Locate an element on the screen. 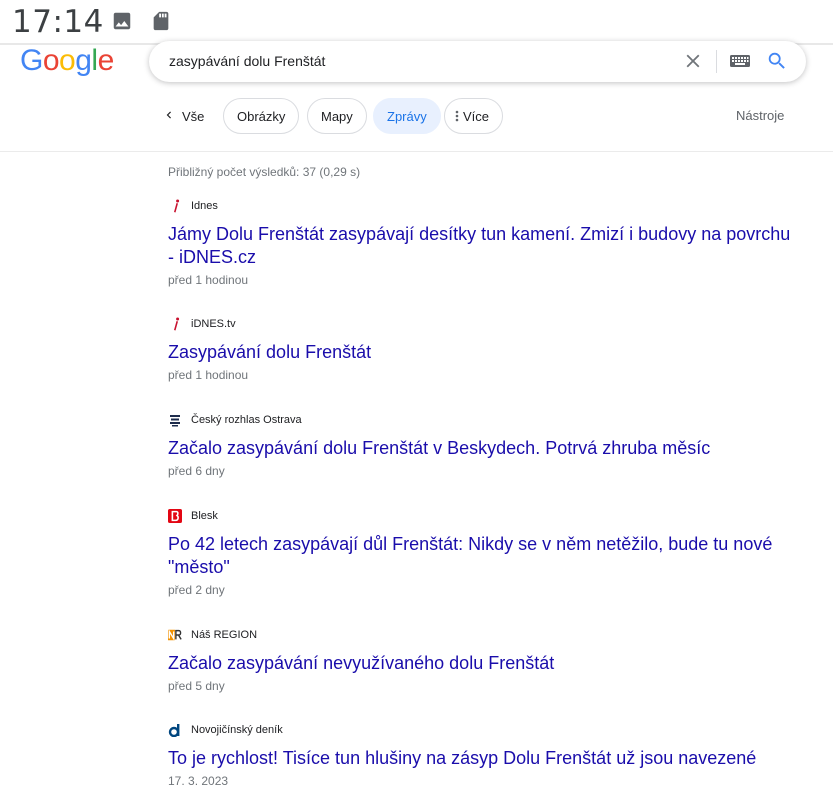 The width and height of the screenshot is (833, 800). tools-button: Nástroje is located at coordinates (760, 115).